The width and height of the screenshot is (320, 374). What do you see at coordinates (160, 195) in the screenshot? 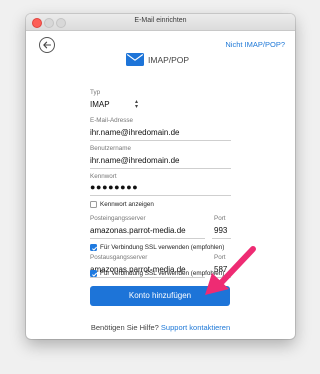
I see `password-underline` at bounding box center [160, 195].